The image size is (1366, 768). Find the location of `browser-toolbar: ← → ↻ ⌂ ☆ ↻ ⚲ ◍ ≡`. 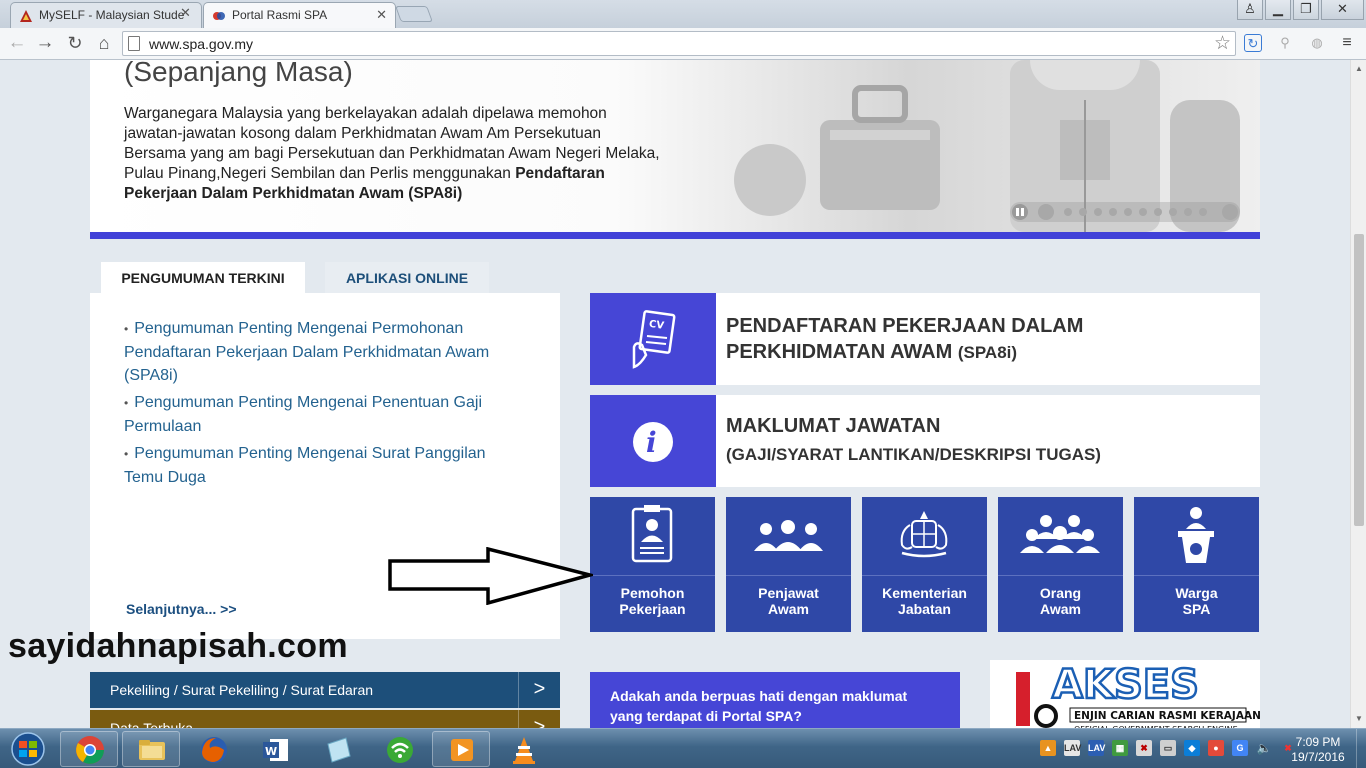

browser-toolbar: ← → ↻ ⌂ ☆ ↻ ⚲ ◍ ≡ is located at coordinates (683, 44).